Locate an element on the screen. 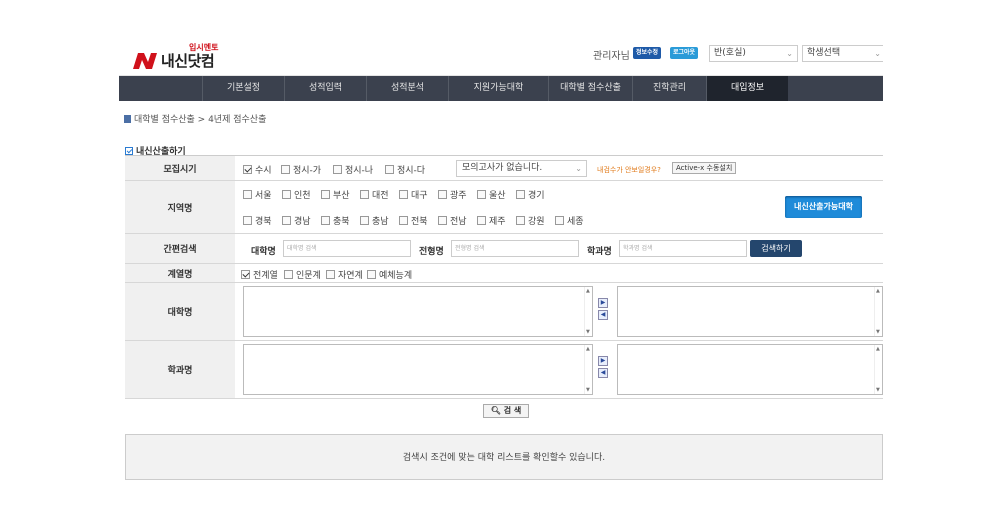 The width and height of the screenshot is (1001, 508). recruit-option-jeongsi-da: 정시-다 is located at coordinates (405, 169).